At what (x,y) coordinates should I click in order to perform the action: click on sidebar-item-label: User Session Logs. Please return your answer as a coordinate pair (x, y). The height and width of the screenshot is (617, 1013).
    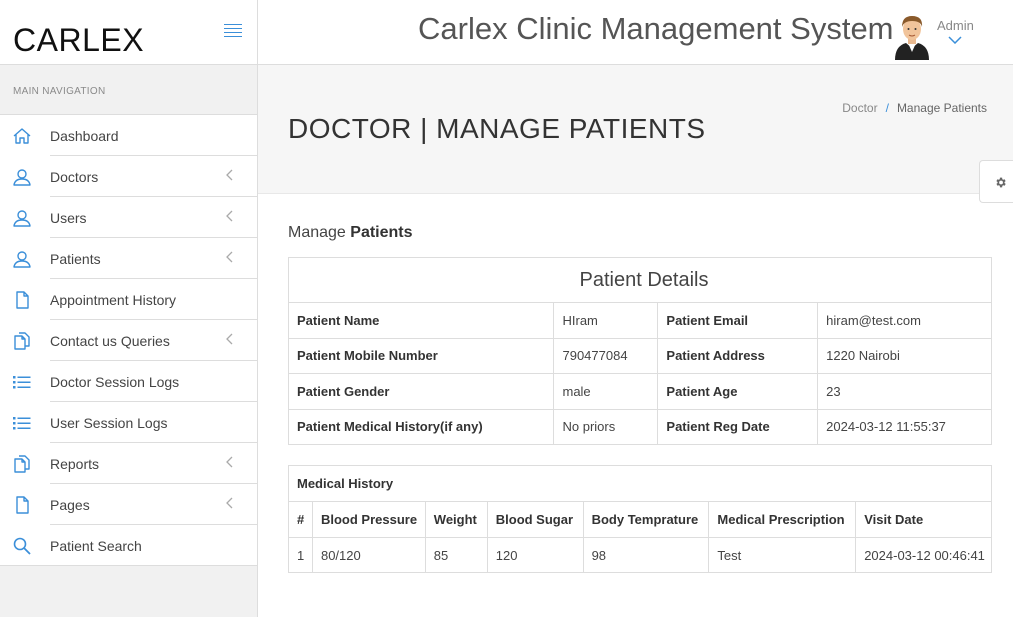
    Looking at the image, I should click on (109, 423).